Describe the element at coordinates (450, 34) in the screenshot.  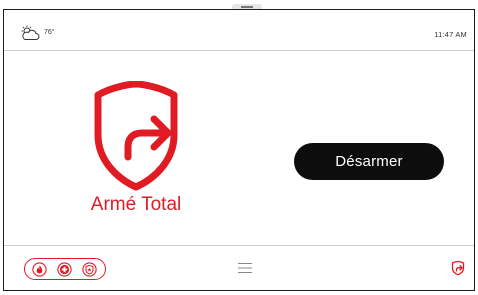
I see `clock: 11:47 AM` at that location.